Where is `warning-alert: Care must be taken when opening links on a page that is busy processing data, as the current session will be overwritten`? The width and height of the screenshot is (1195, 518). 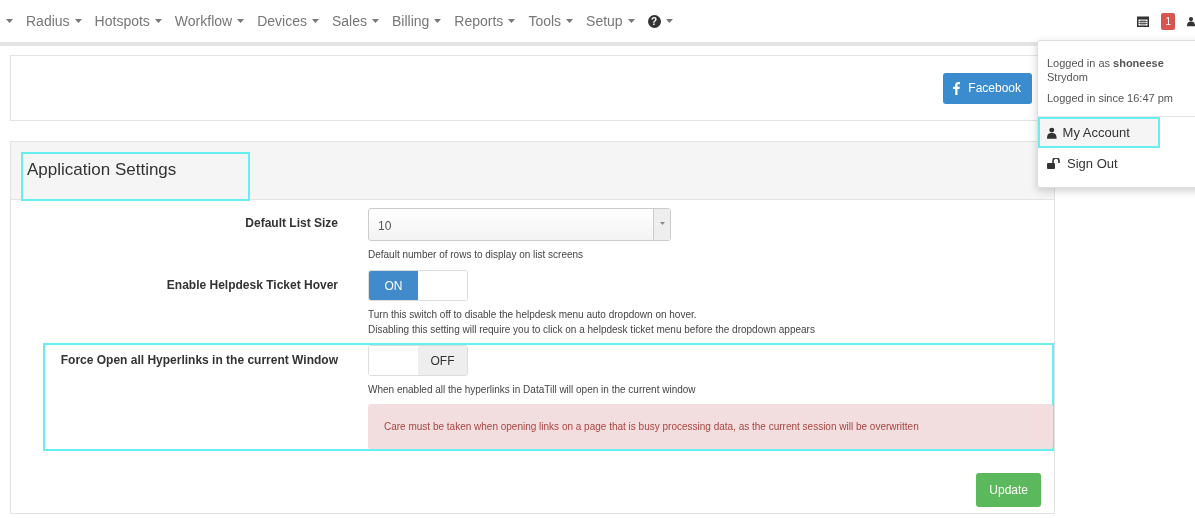
warning-alert: Care must be taken when opening links on a page that is busy processing data, as the current session will be overwritten is located at coordinates (710, 426).